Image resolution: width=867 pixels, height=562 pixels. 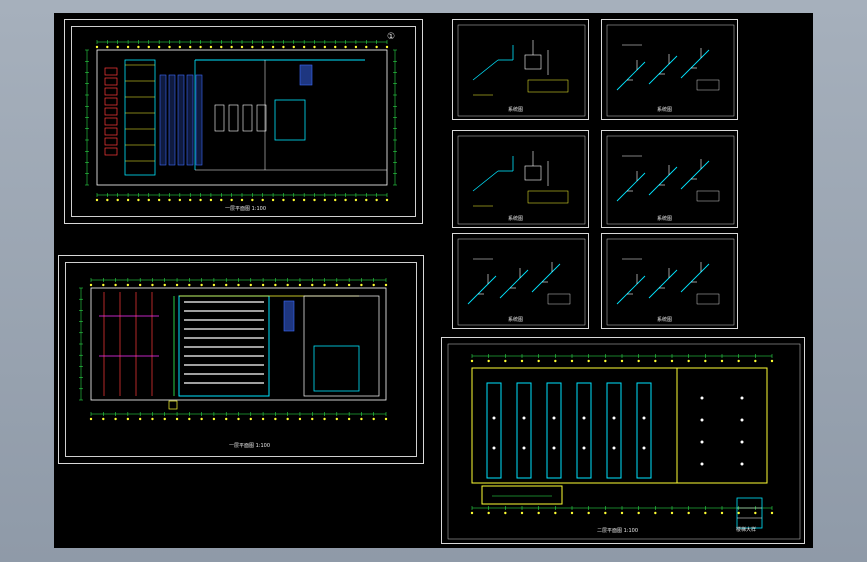 I want to click on pump-tank, so click(x=533, y=62).